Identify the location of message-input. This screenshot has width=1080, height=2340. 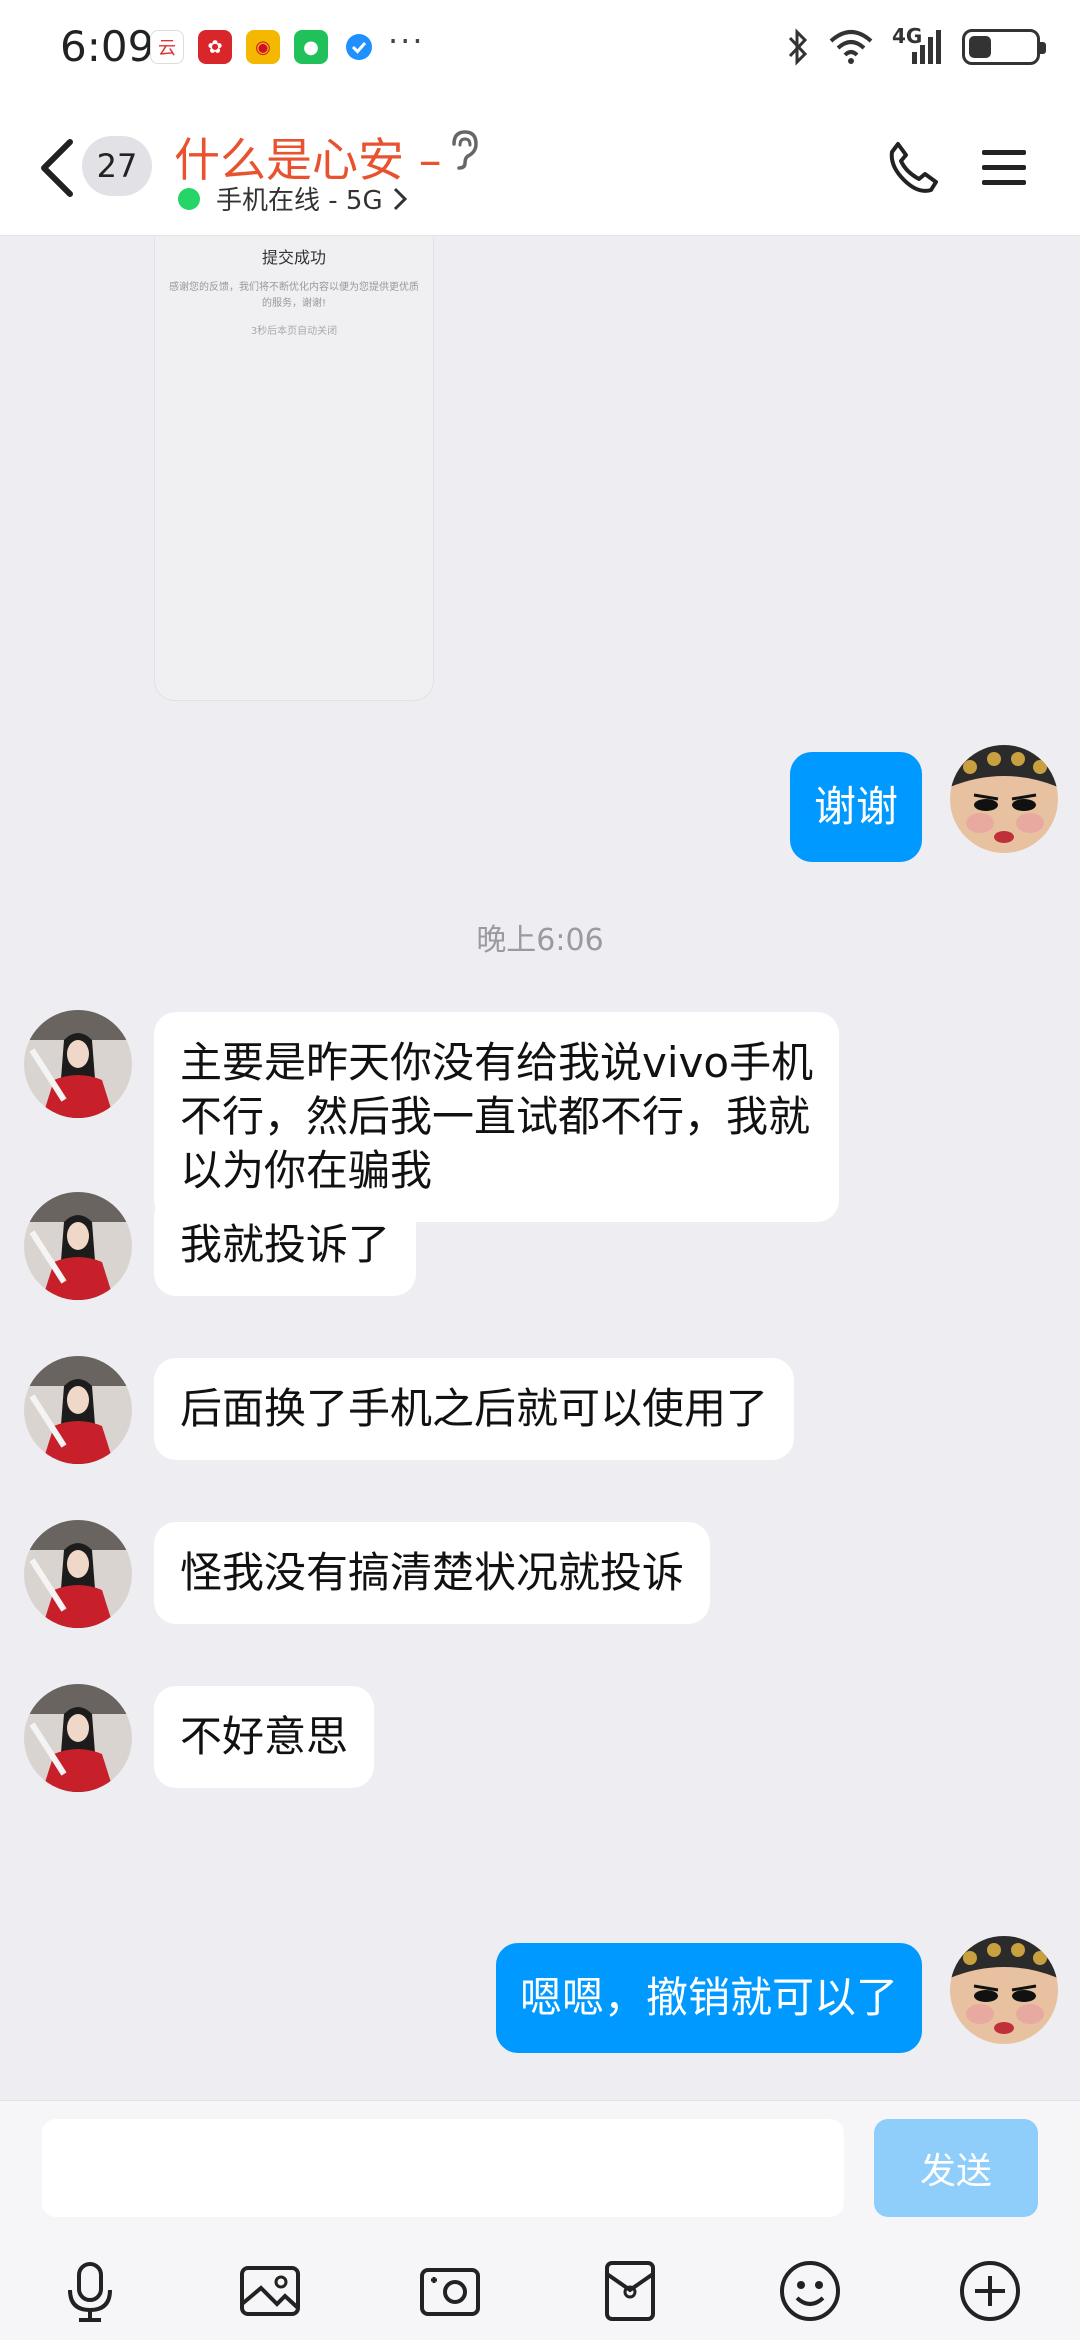
(443, 2168).